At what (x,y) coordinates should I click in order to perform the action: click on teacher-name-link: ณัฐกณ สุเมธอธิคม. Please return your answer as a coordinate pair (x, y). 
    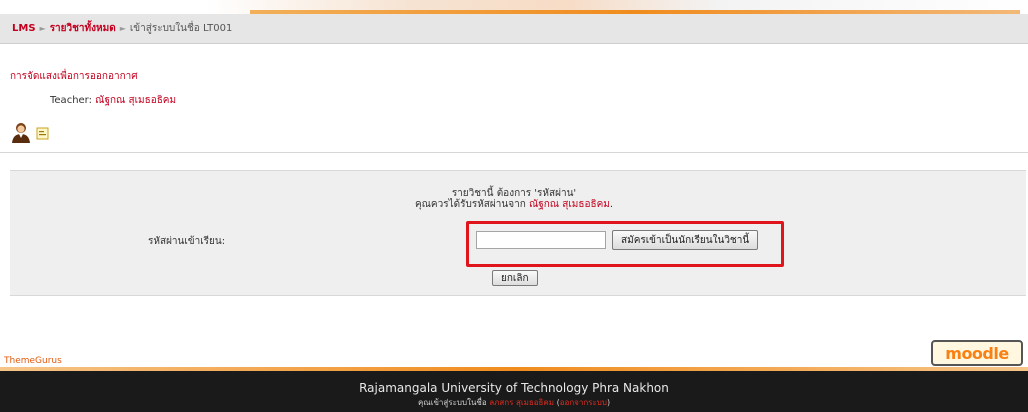
    Looking at the image, I should click on (135, 100).